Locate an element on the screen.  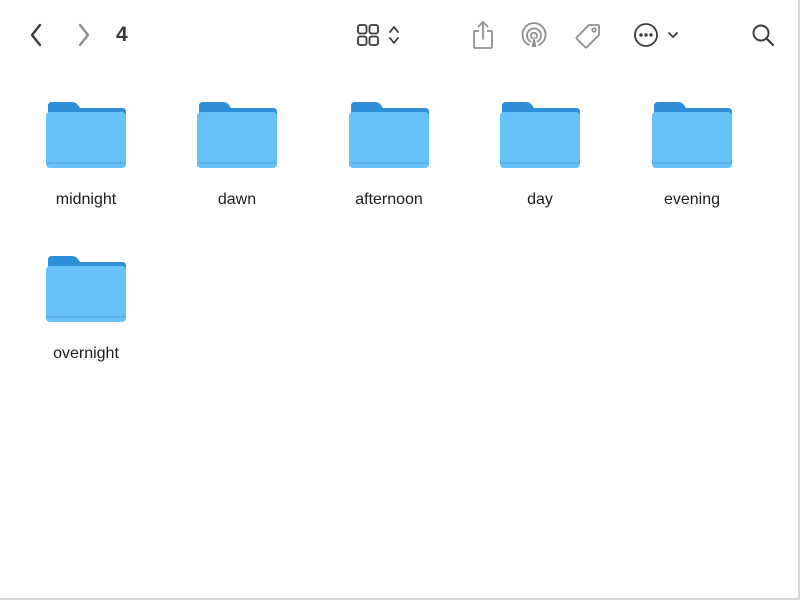
share-icon is located at coordinates (483, 35).